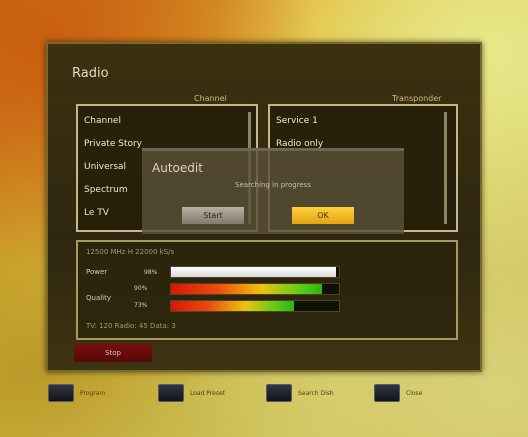  I want to click on power-bar, so click(255, 272).